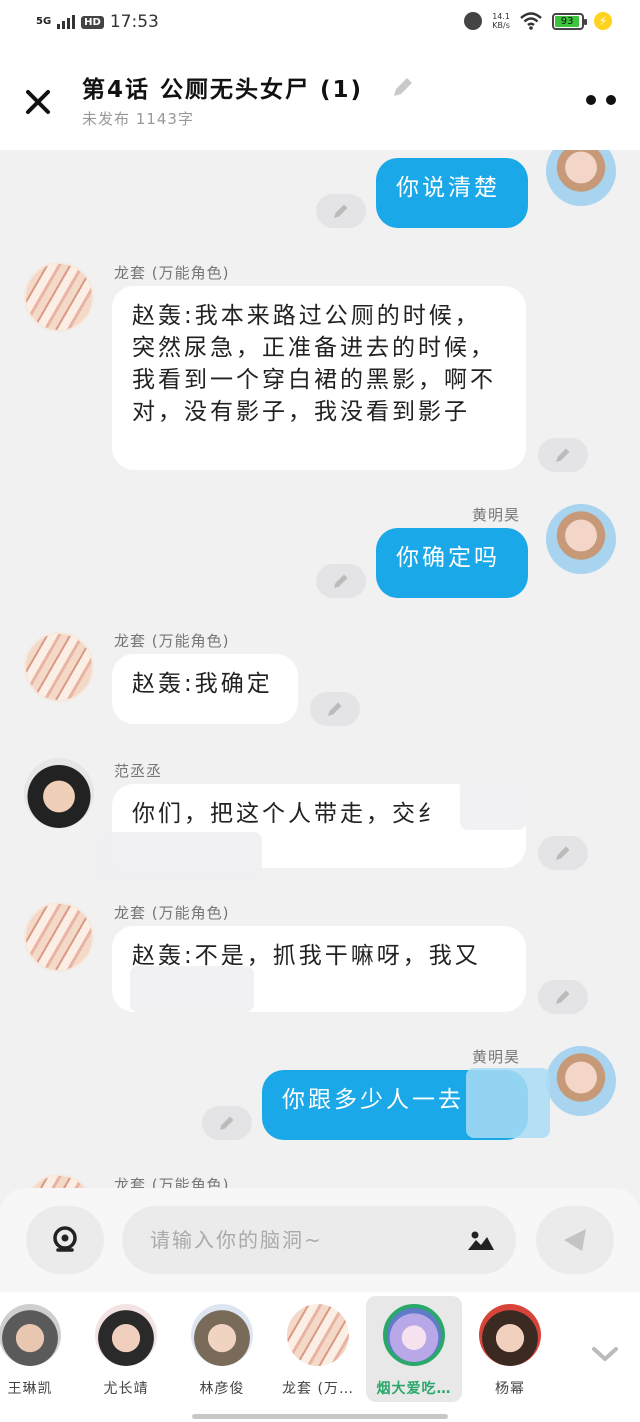  Describe the element at coordinates (403, 87) in the screenshot. I see `title-pencil-icon` at that location.